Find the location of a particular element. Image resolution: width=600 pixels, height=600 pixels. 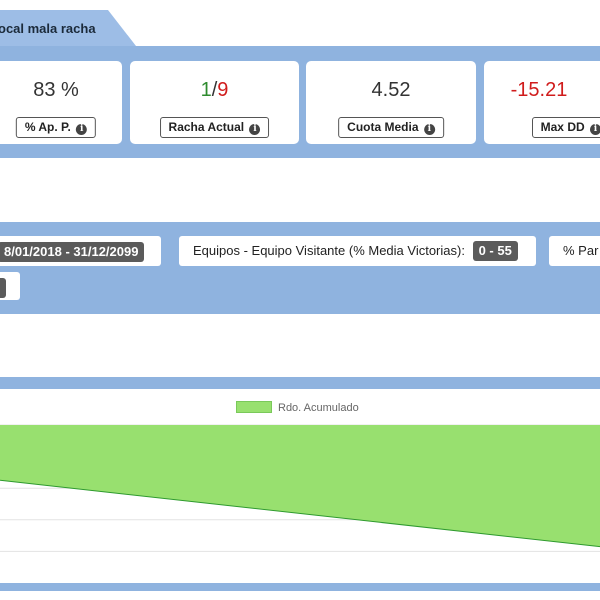

stat-value-ap: 83 % is located at coordinates (56, 90).